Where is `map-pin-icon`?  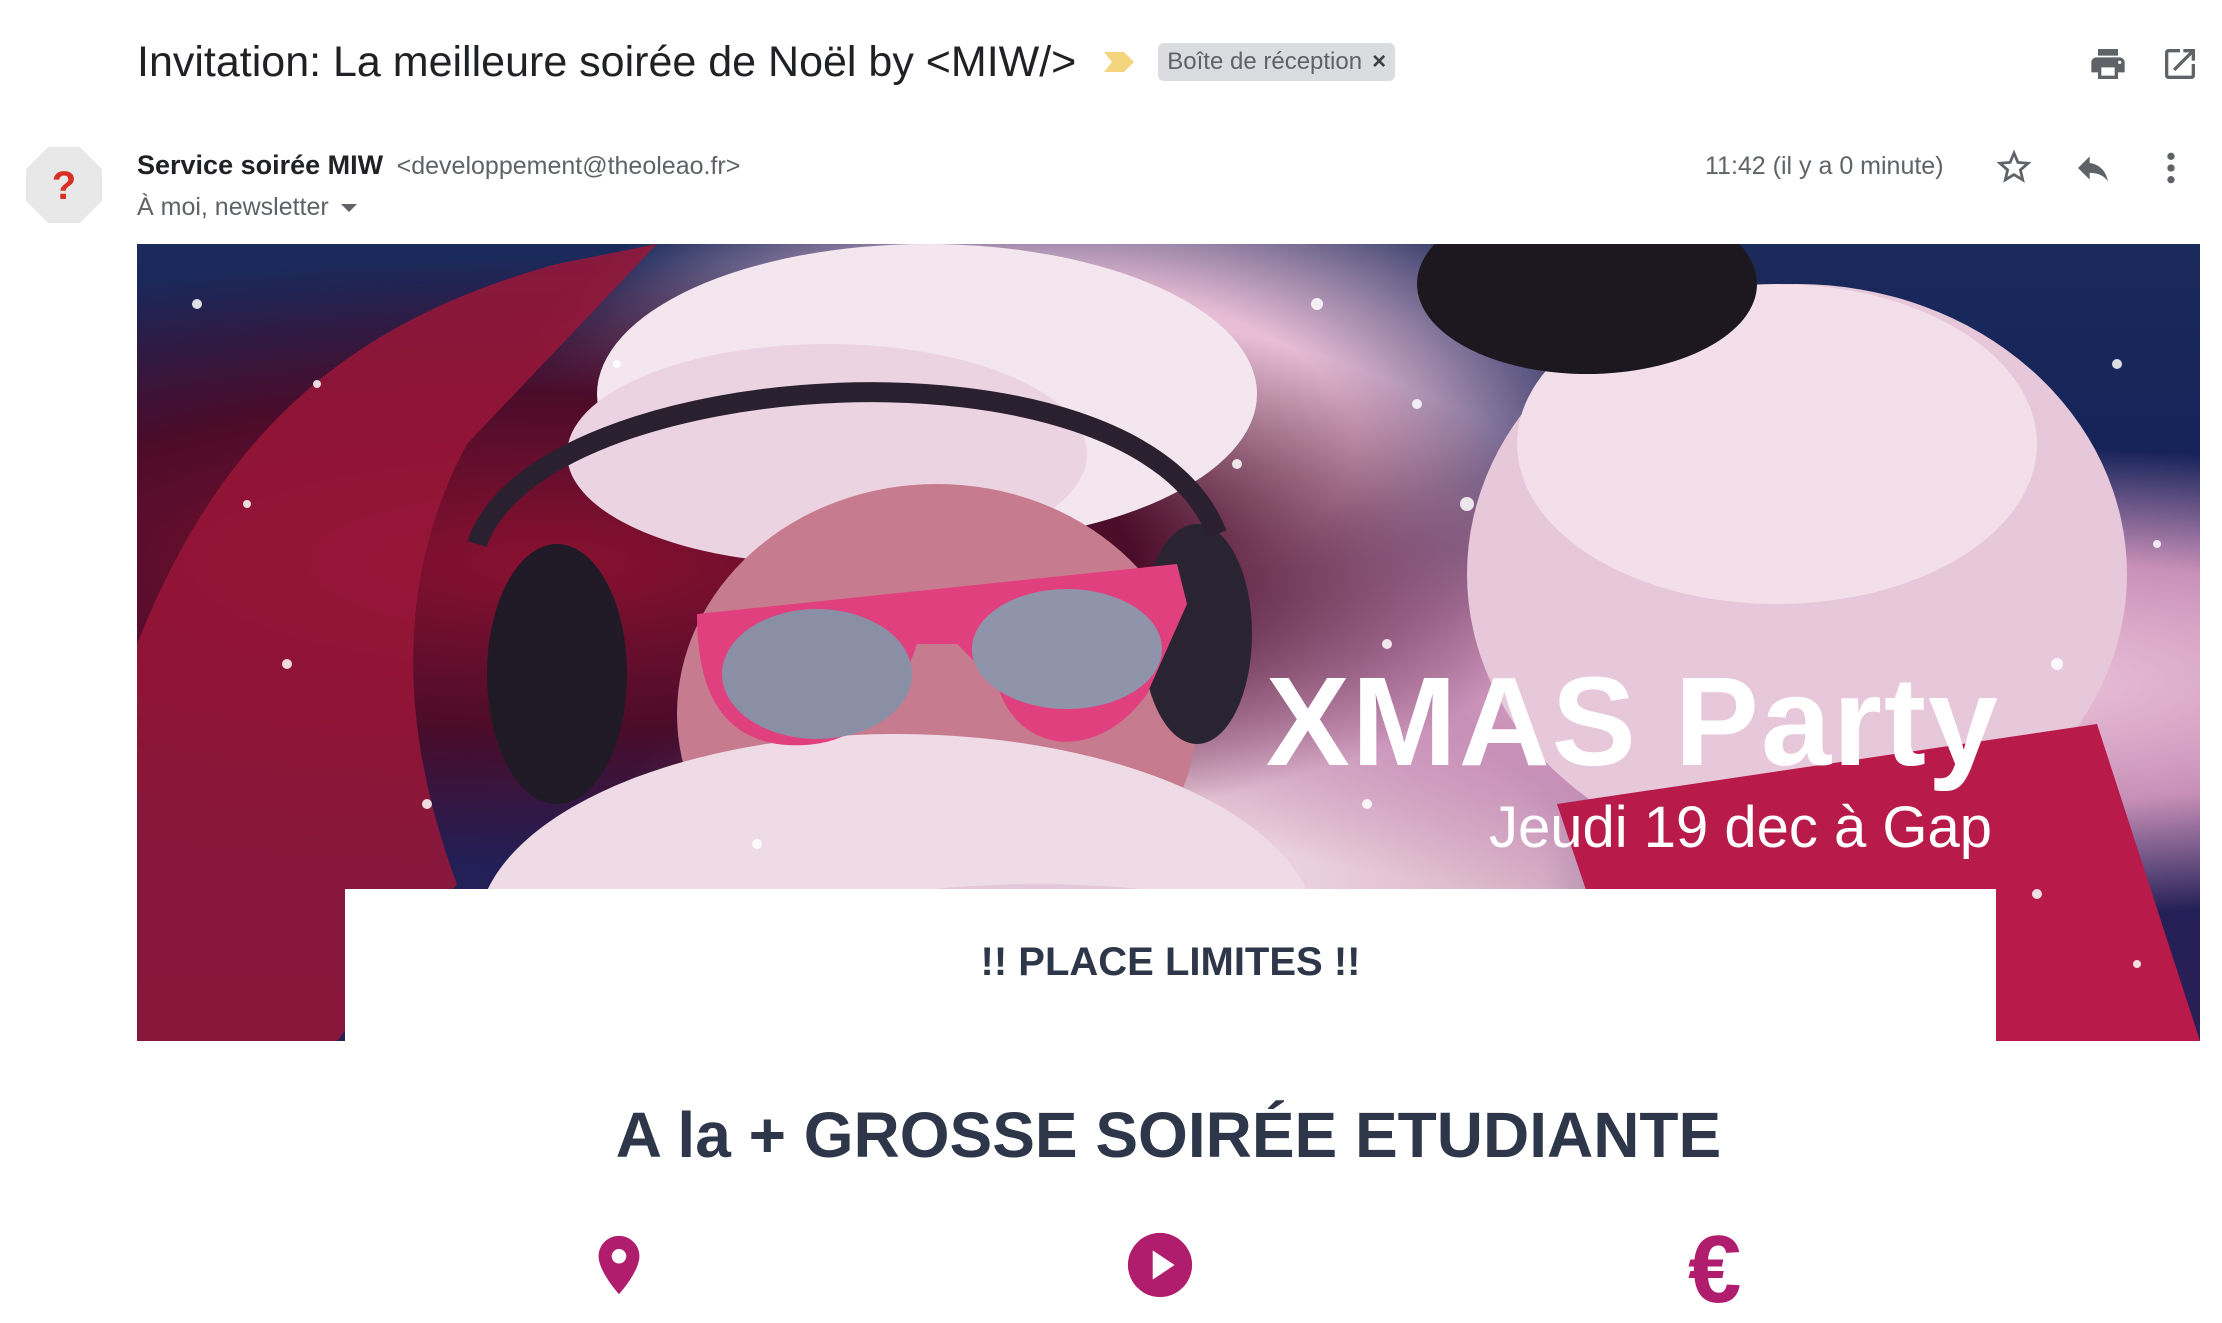 map-pin-icon is located at coordinates (619, 1265).